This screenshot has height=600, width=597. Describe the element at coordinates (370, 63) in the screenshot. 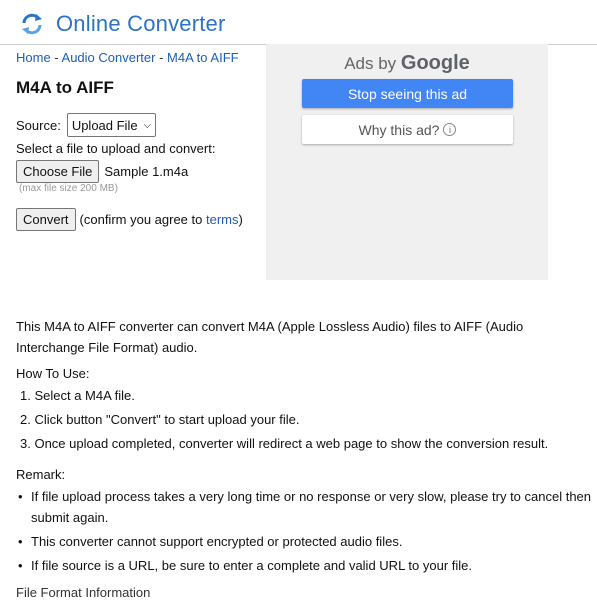

I see `ads-by-label: Ads by` at that location.